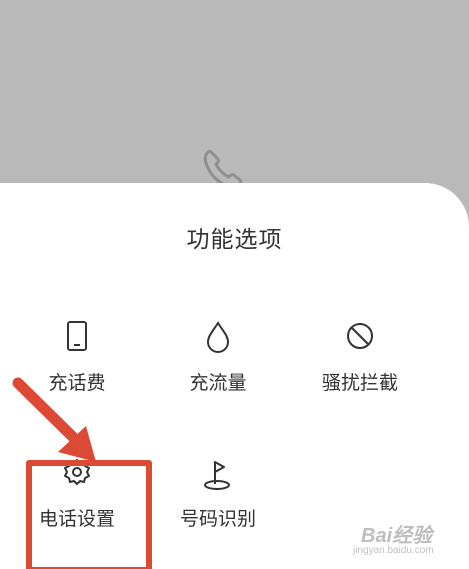 The image size is (469, 569). Describe the element at coordinates (393, 550) in the screenshot. I see `watermark-url: jingyan.baidu.com` at that location.